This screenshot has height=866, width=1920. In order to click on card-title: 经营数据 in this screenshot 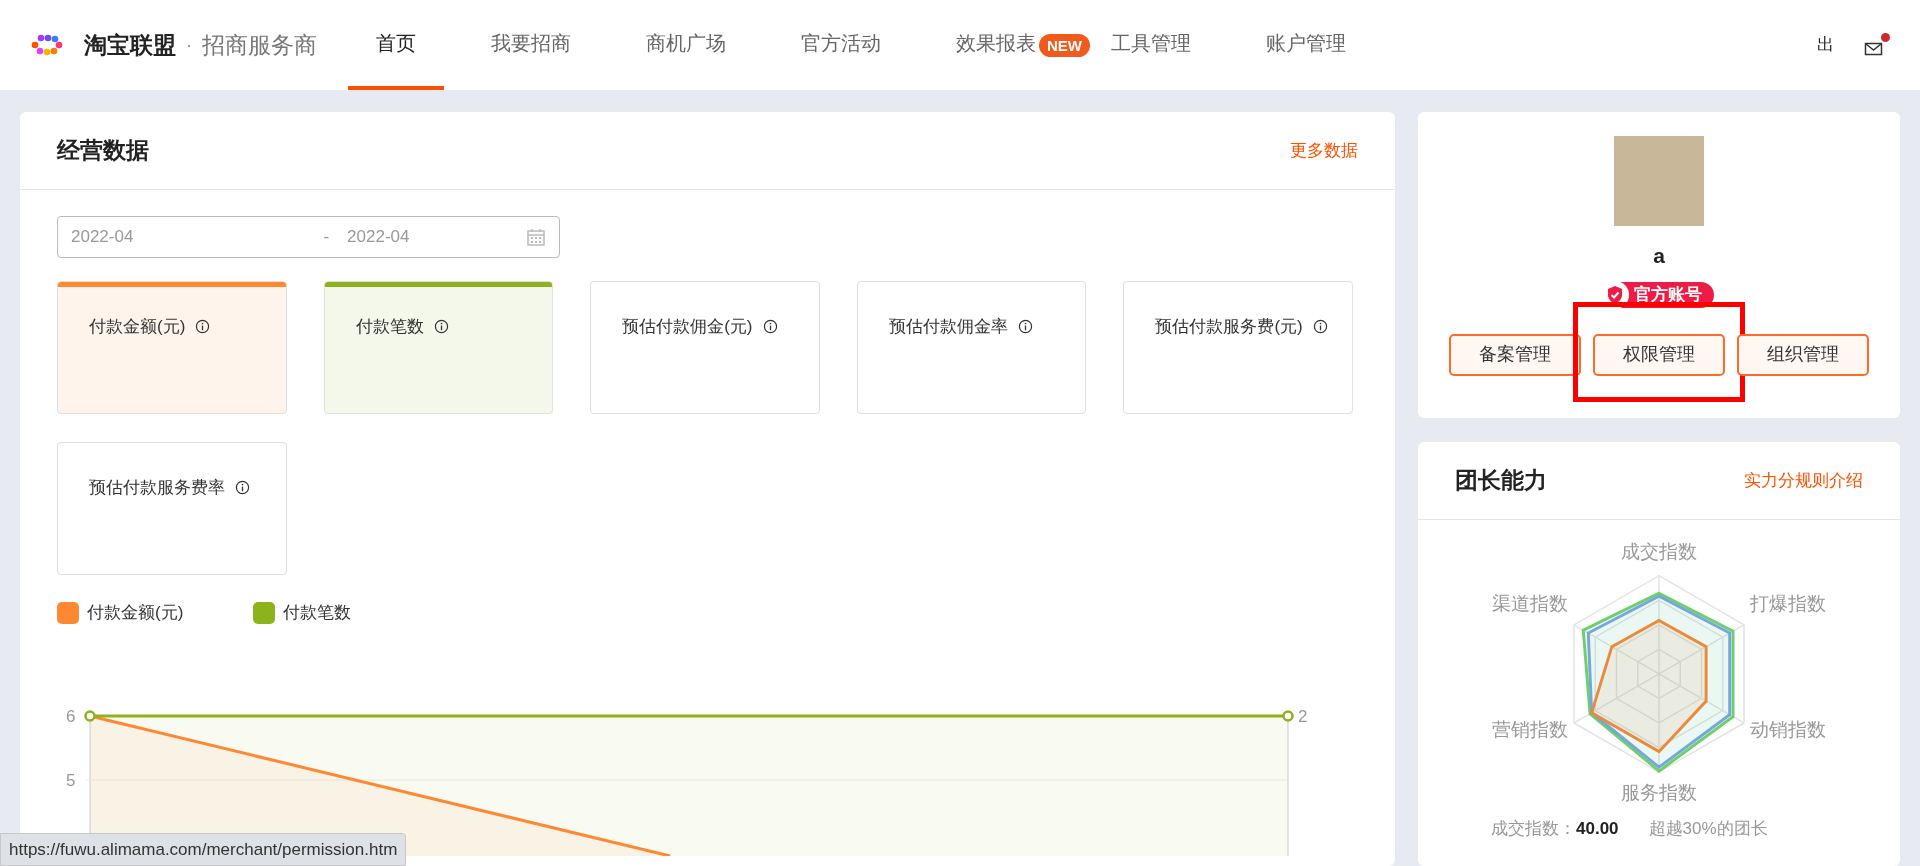, I will do `click(103, 151)`.